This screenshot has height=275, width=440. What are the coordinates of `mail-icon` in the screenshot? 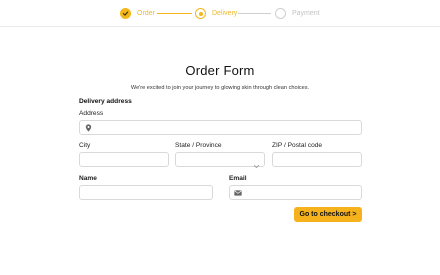 It's located at (238, 193).